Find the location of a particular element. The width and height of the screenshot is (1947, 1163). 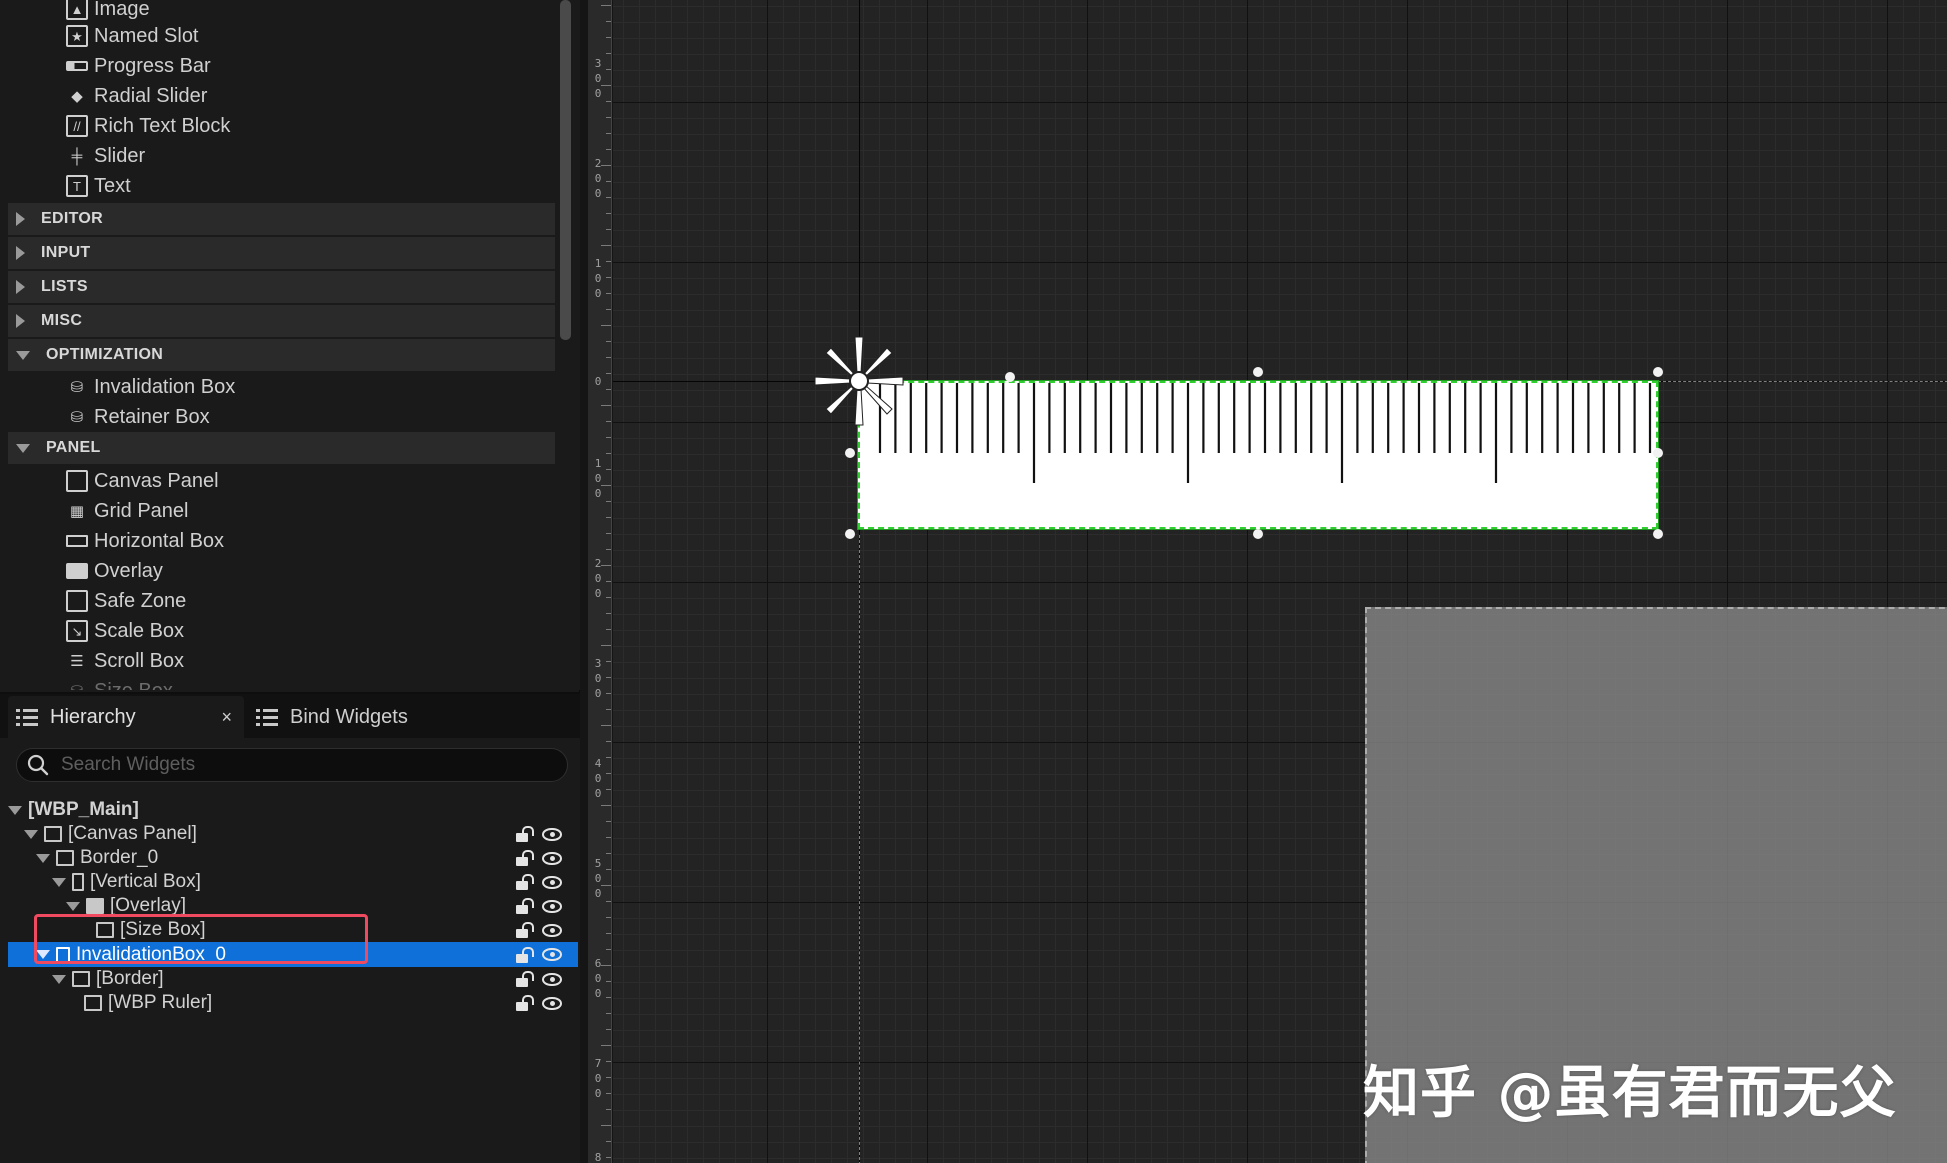

scale-box-icon: ↘ is located at coordinates (77, 631).